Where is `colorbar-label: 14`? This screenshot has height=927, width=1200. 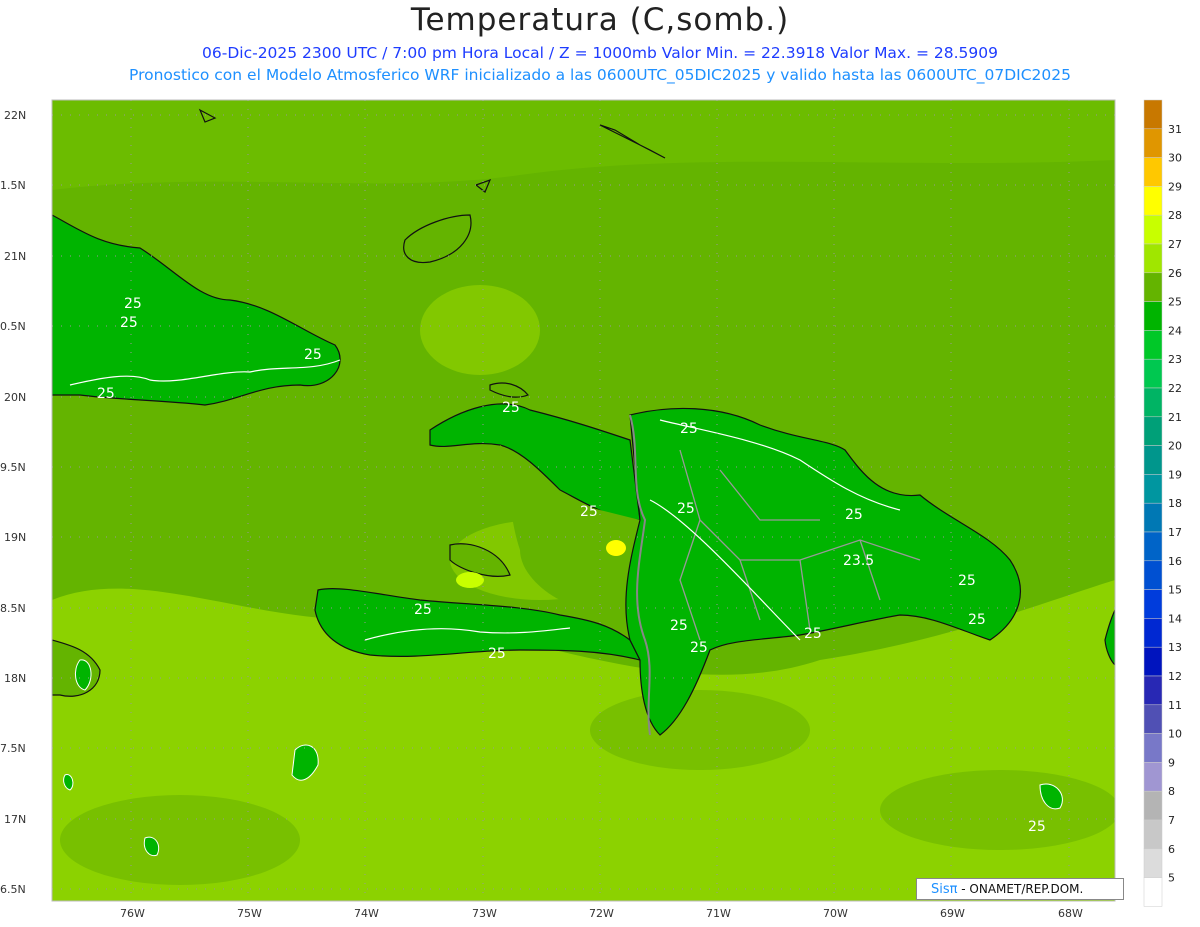
colorbar-label: 14 is located at coordinates (1175, 618).